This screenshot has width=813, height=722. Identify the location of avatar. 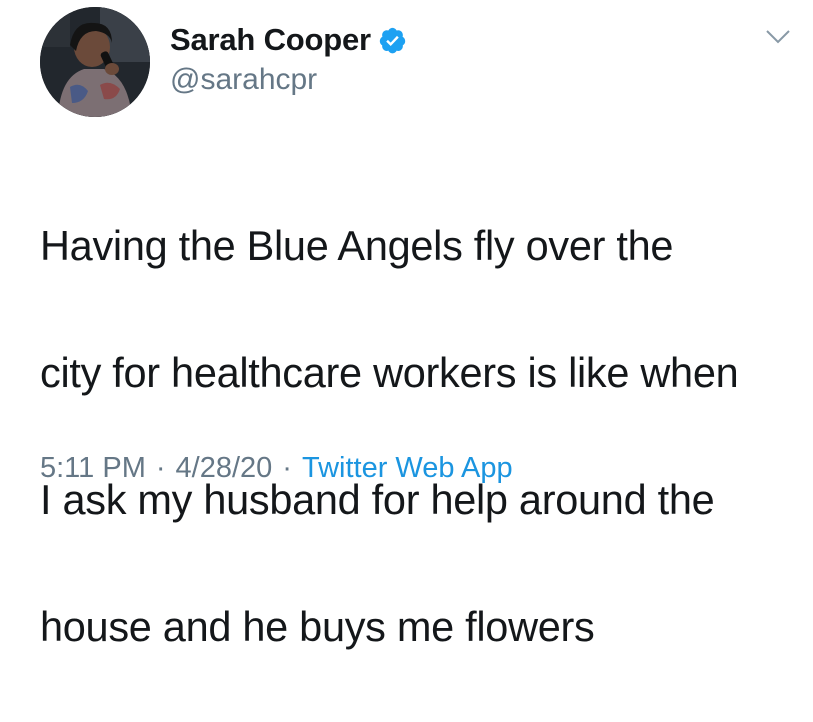
(95, 62).